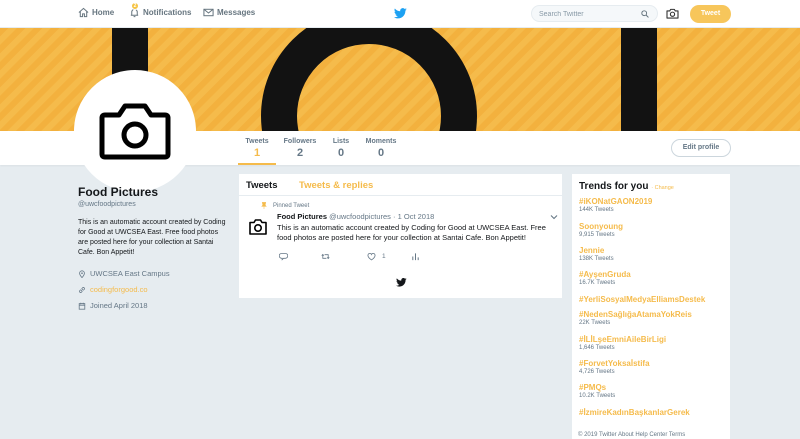  What do you see at coordinates (614, 186) in the screenshot?
I see `trends-title: Trends for you` at bounding box center [614, 186].